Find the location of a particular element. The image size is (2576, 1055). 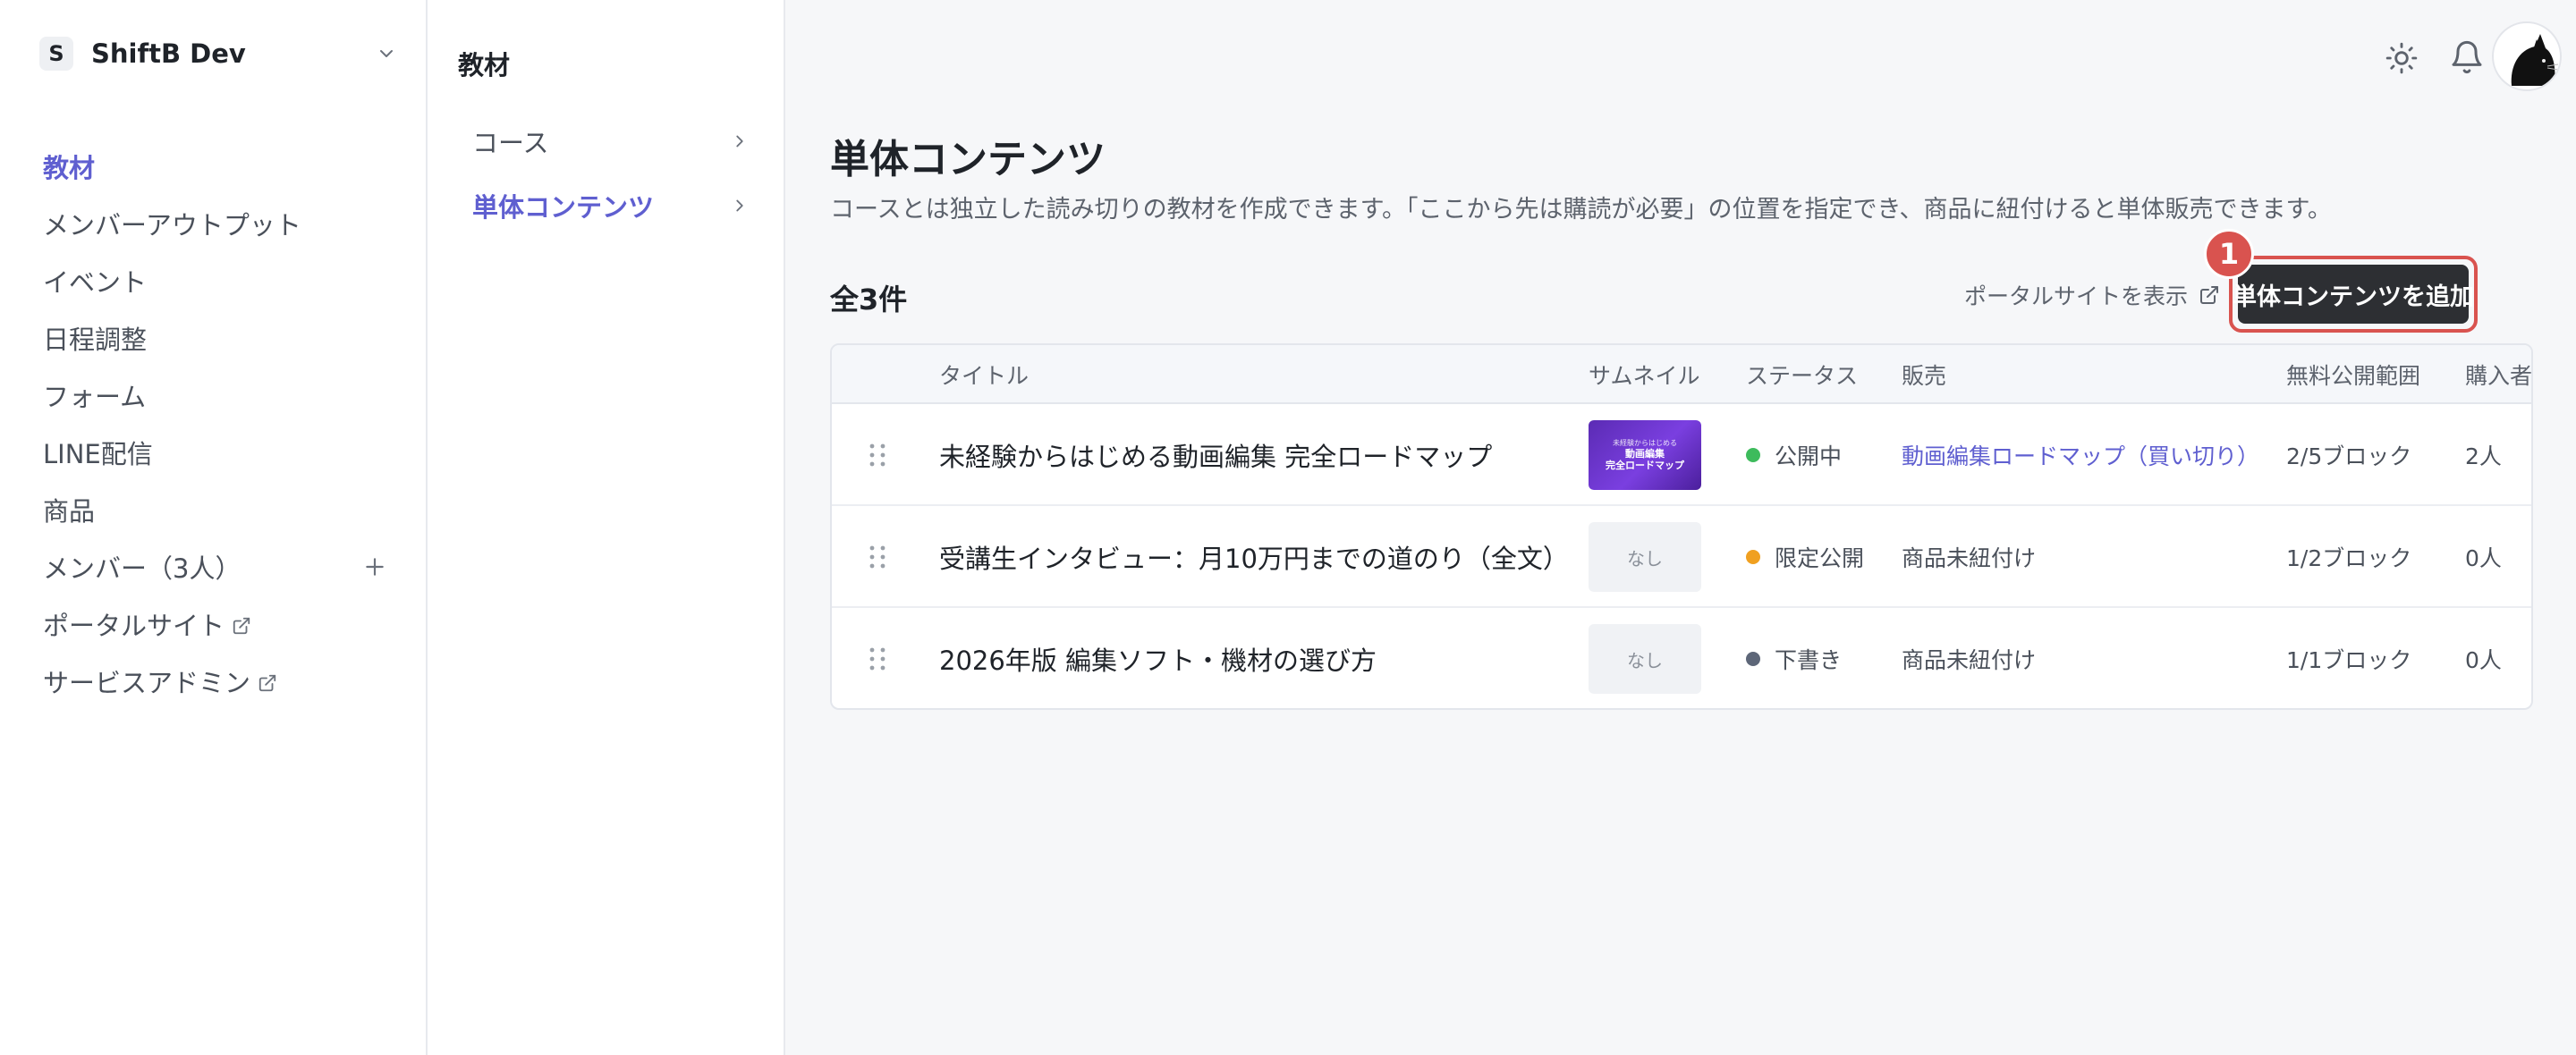

subnav-item-standalone: 単体コンテンツ is located at coordinates (611, 205).